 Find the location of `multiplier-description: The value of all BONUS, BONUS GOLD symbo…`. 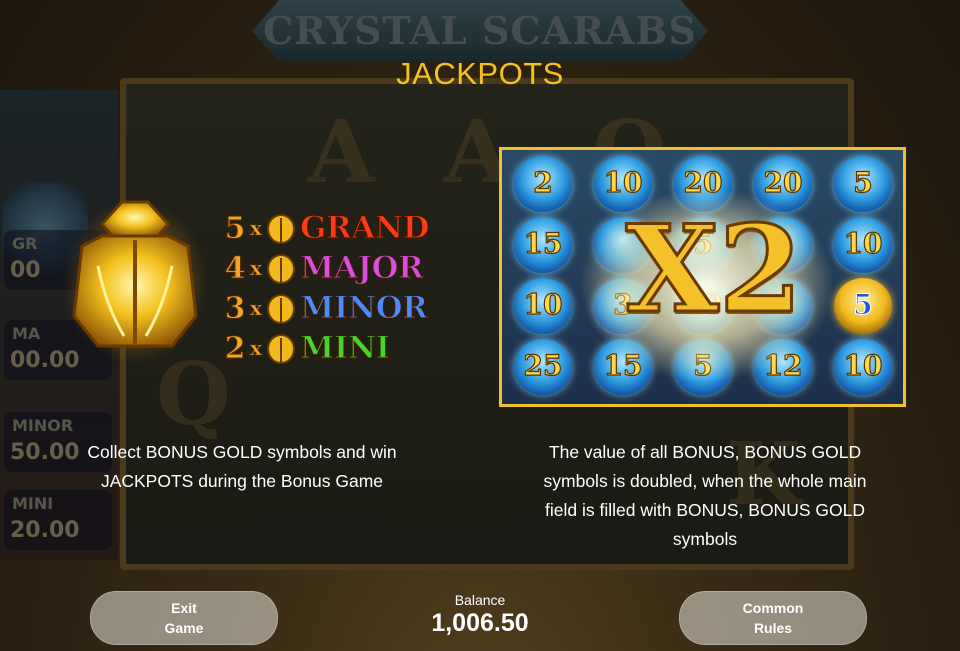

multiplier-description: The value of all BONUS, BONUS GOLD symbo… is located at coordinates (705, 496).